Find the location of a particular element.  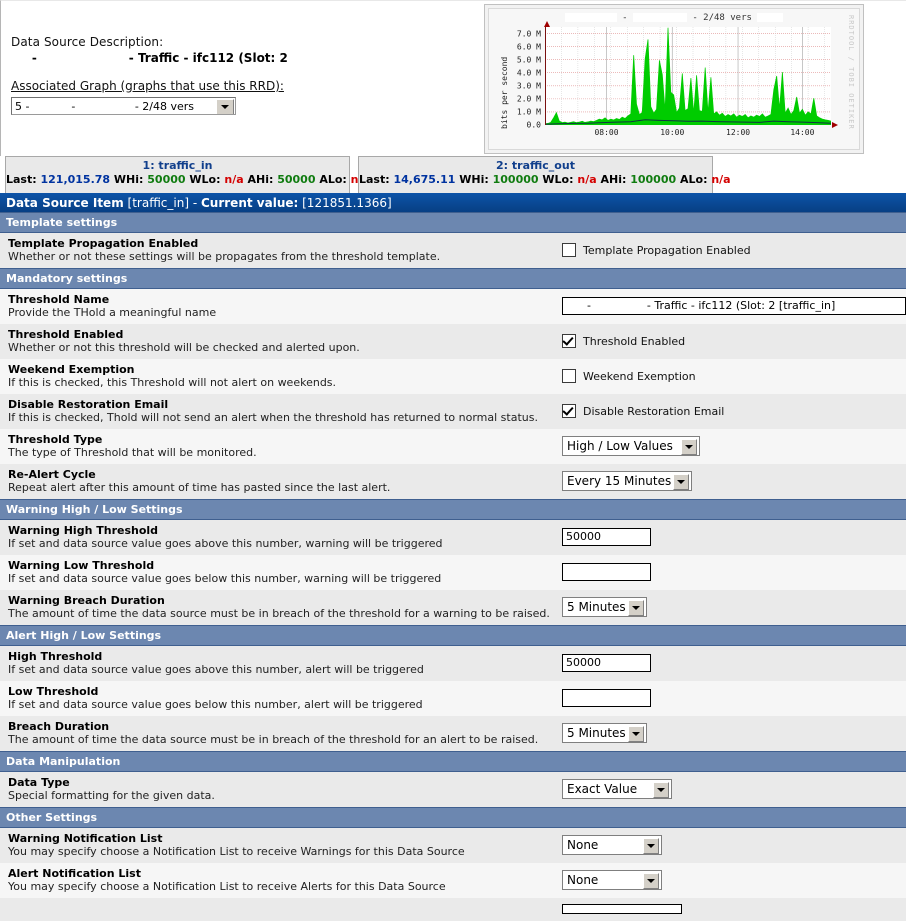

graph-svg is located at coordinates (688, 76).